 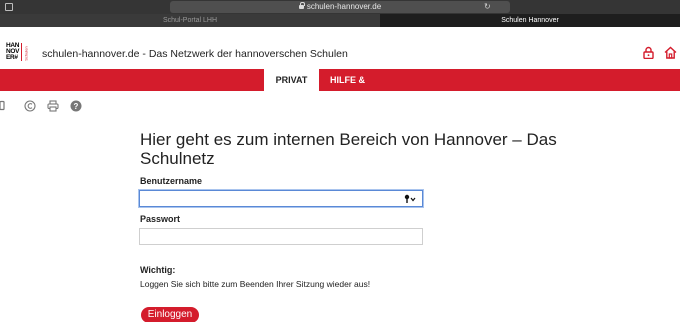 I want to click on browser-toolbar: schulen-hannover.de ↻, so click(x=340, y=7).